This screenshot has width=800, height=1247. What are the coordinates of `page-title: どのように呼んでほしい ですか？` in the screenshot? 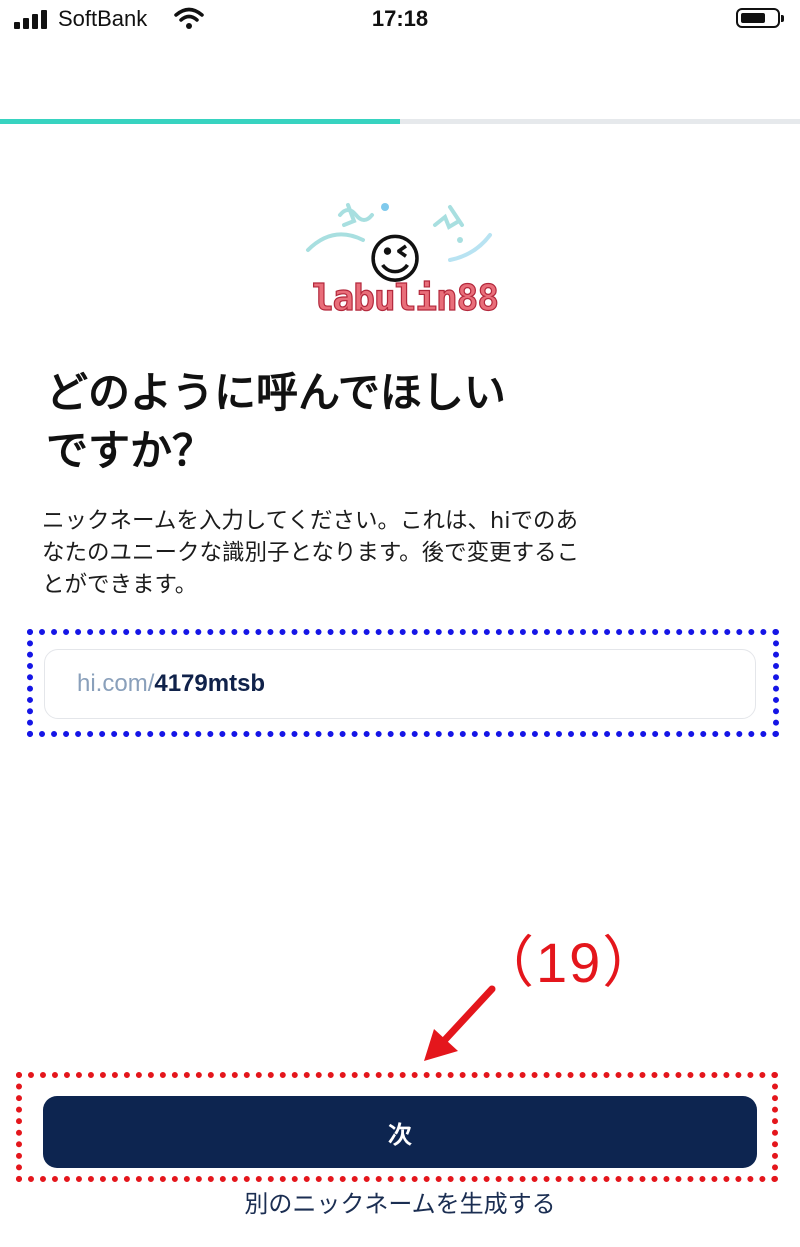 It's located at (346, 422).